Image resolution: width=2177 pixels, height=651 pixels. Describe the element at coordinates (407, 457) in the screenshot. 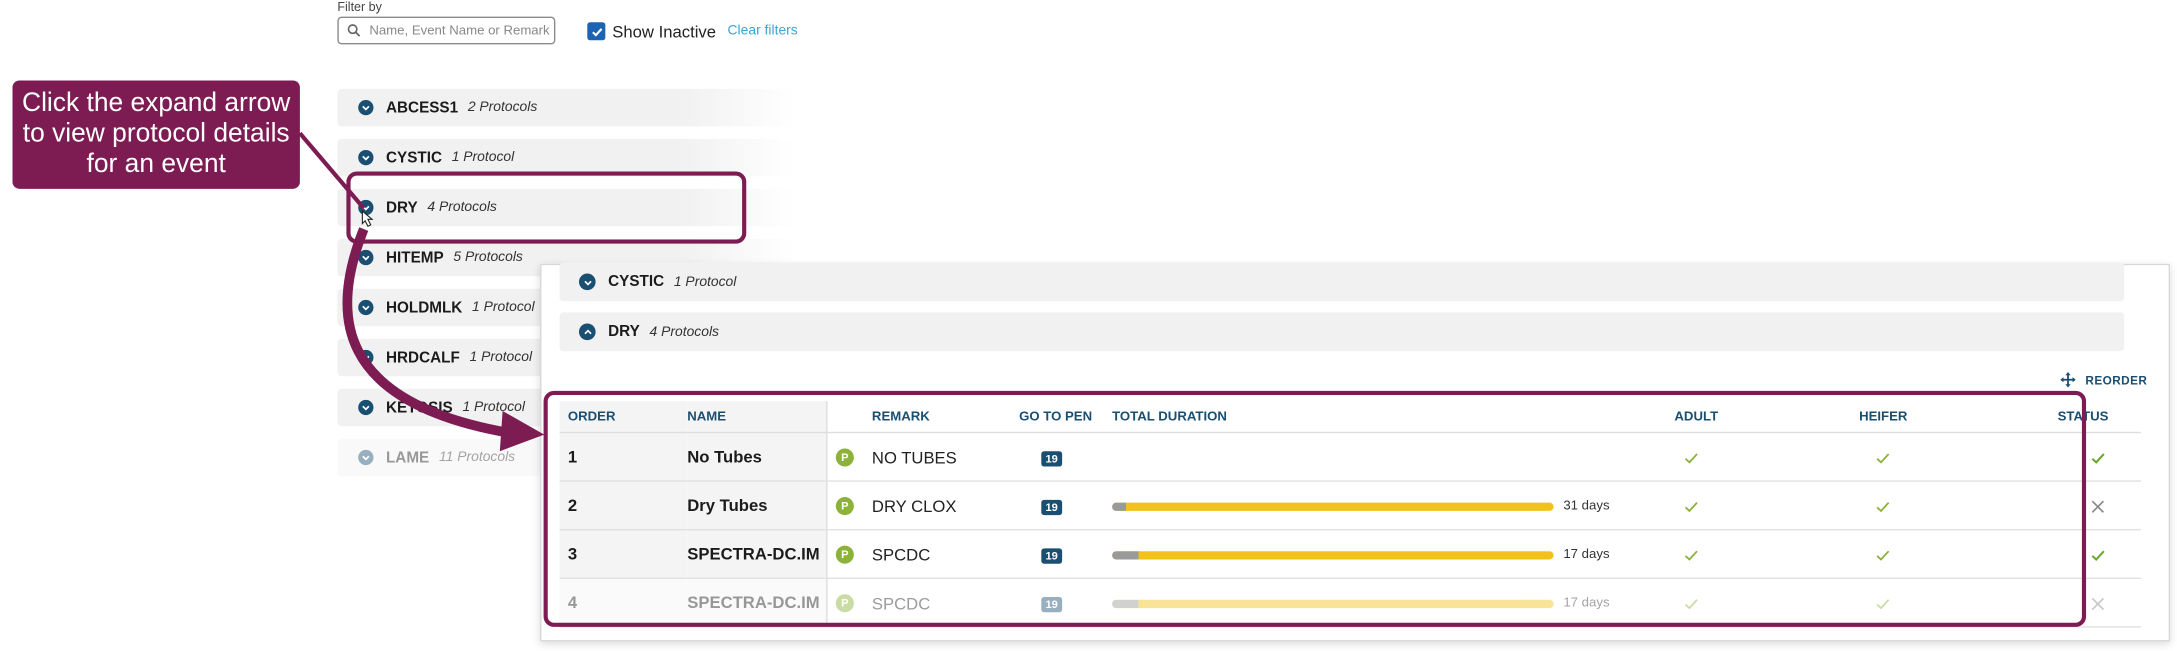

I see `event-name: LAME` at that location.